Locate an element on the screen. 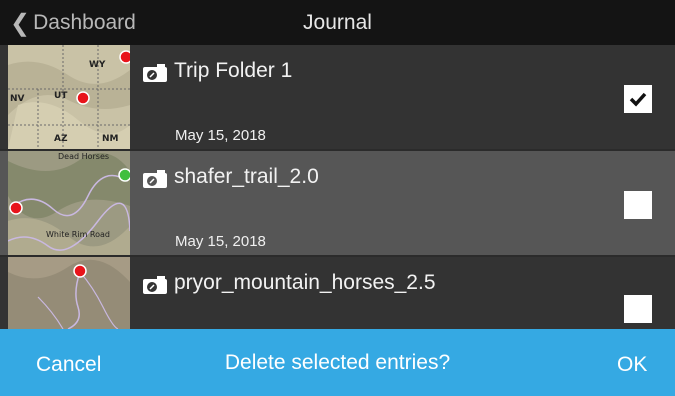 This screenshot has width=675, height=396. entry-title: Trip Folder 1 is located at coordinates (233, 70).